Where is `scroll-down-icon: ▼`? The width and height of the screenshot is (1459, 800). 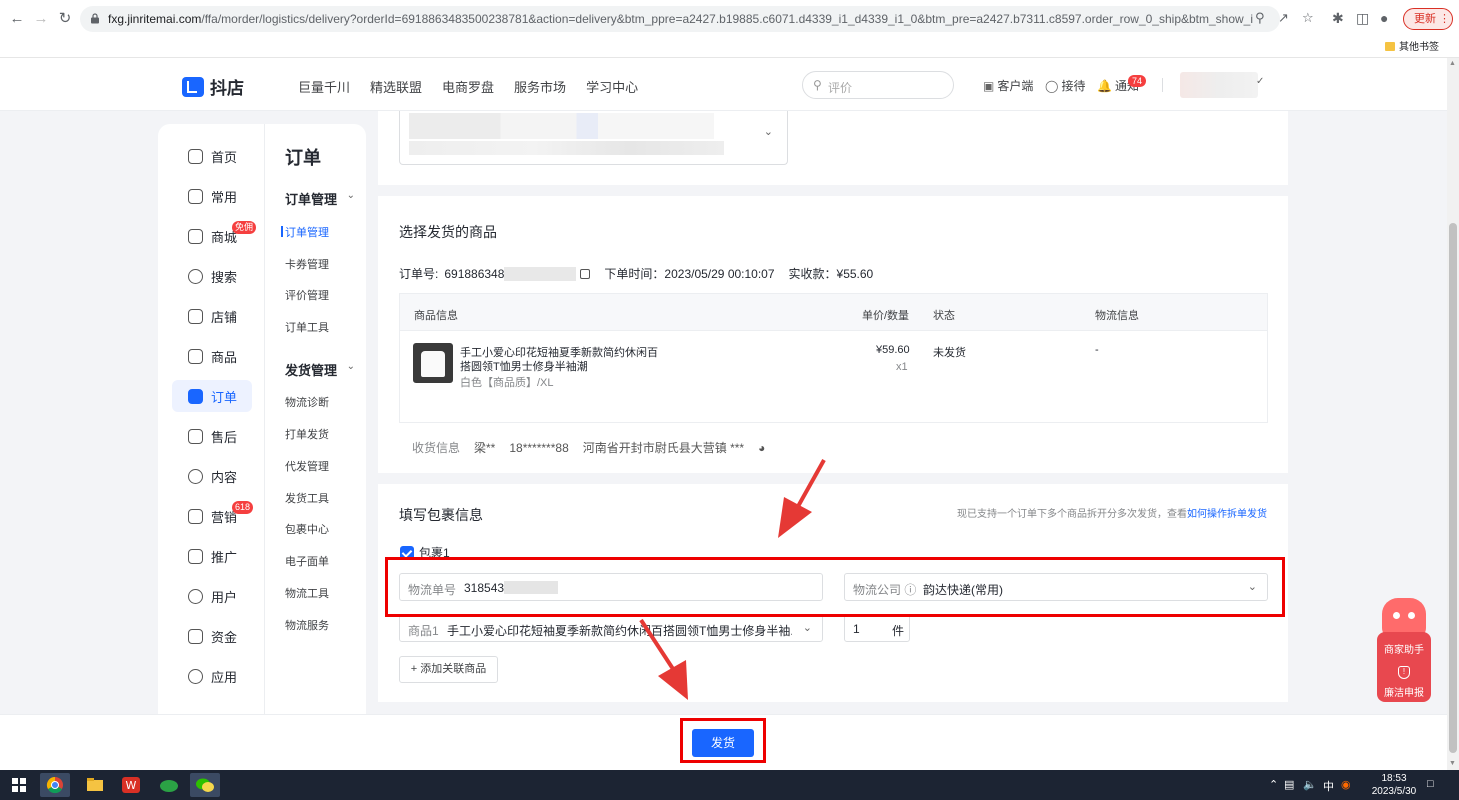
scroll-down-icon: ▼ is located at coordinates (1452, 763).